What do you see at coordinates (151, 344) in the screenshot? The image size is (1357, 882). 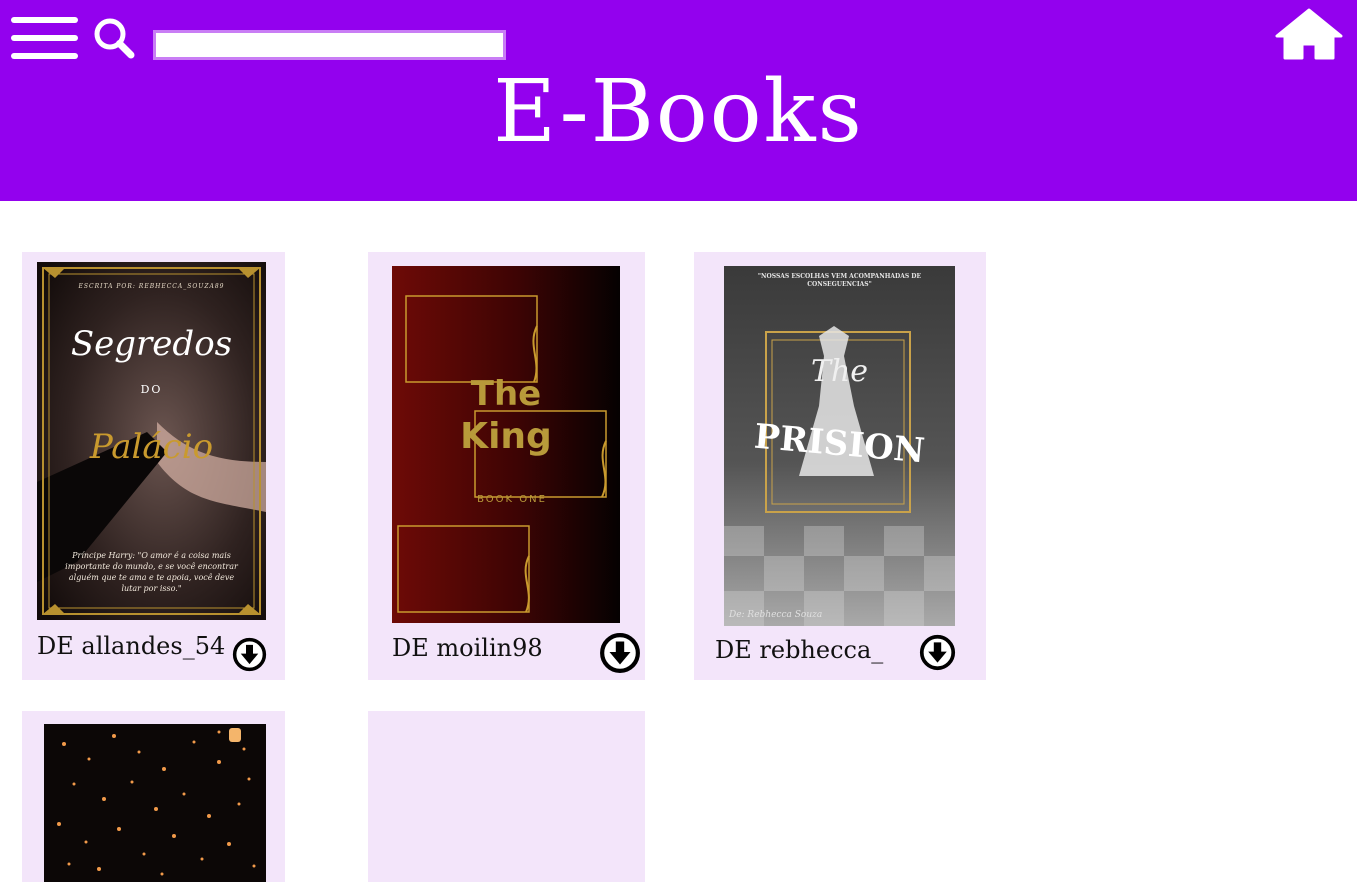 I see `cover-title-line1: Segredos` at bounding box center [151, 344].